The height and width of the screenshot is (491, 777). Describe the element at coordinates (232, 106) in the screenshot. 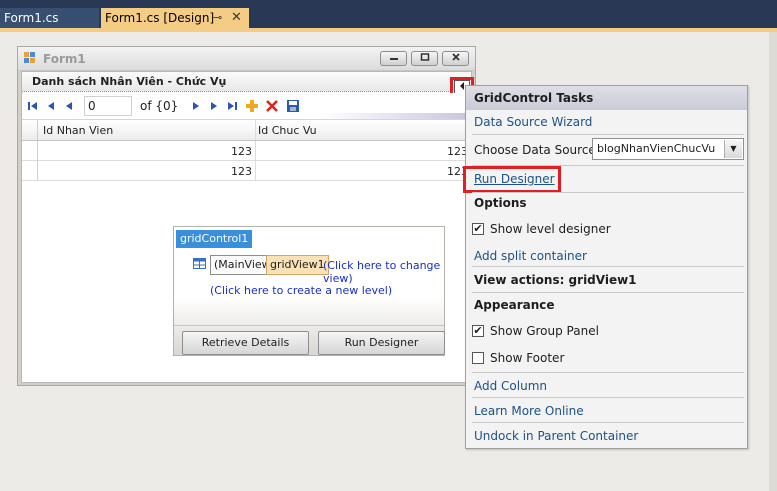

I see `last-record-icon` at that location.